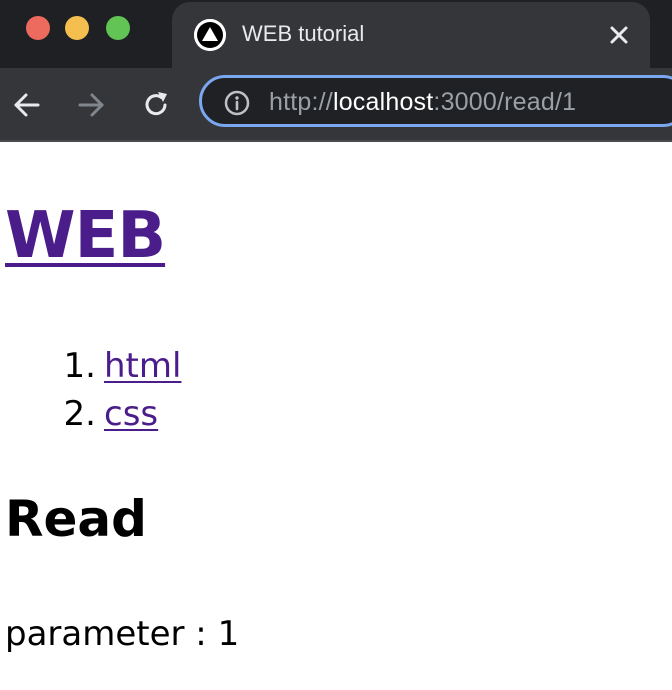 The image size is (672, 690). I want to click on tab-title: WEB tutorial, so click(303, 33).